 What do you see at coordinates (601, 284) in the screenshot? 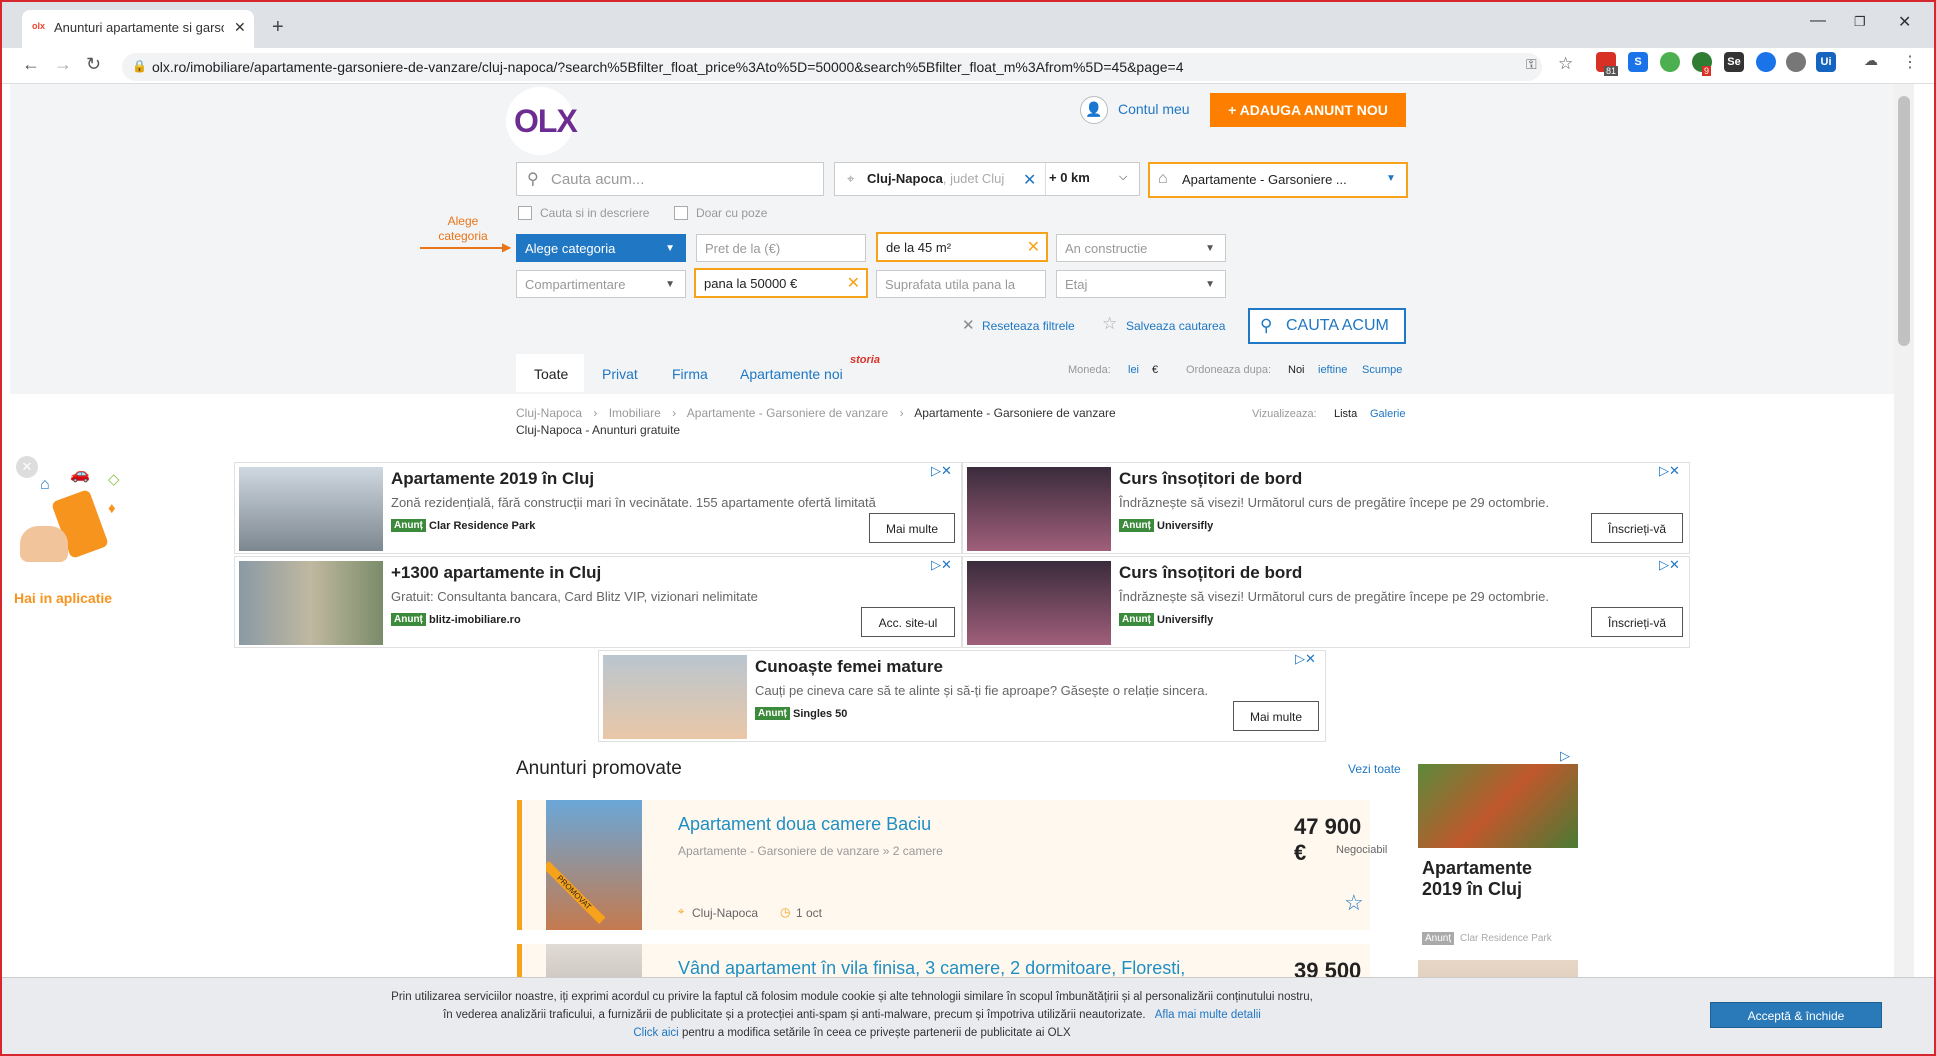
I see `layout-filter: Compartimentare ▼` at bounding box center [601, 284].